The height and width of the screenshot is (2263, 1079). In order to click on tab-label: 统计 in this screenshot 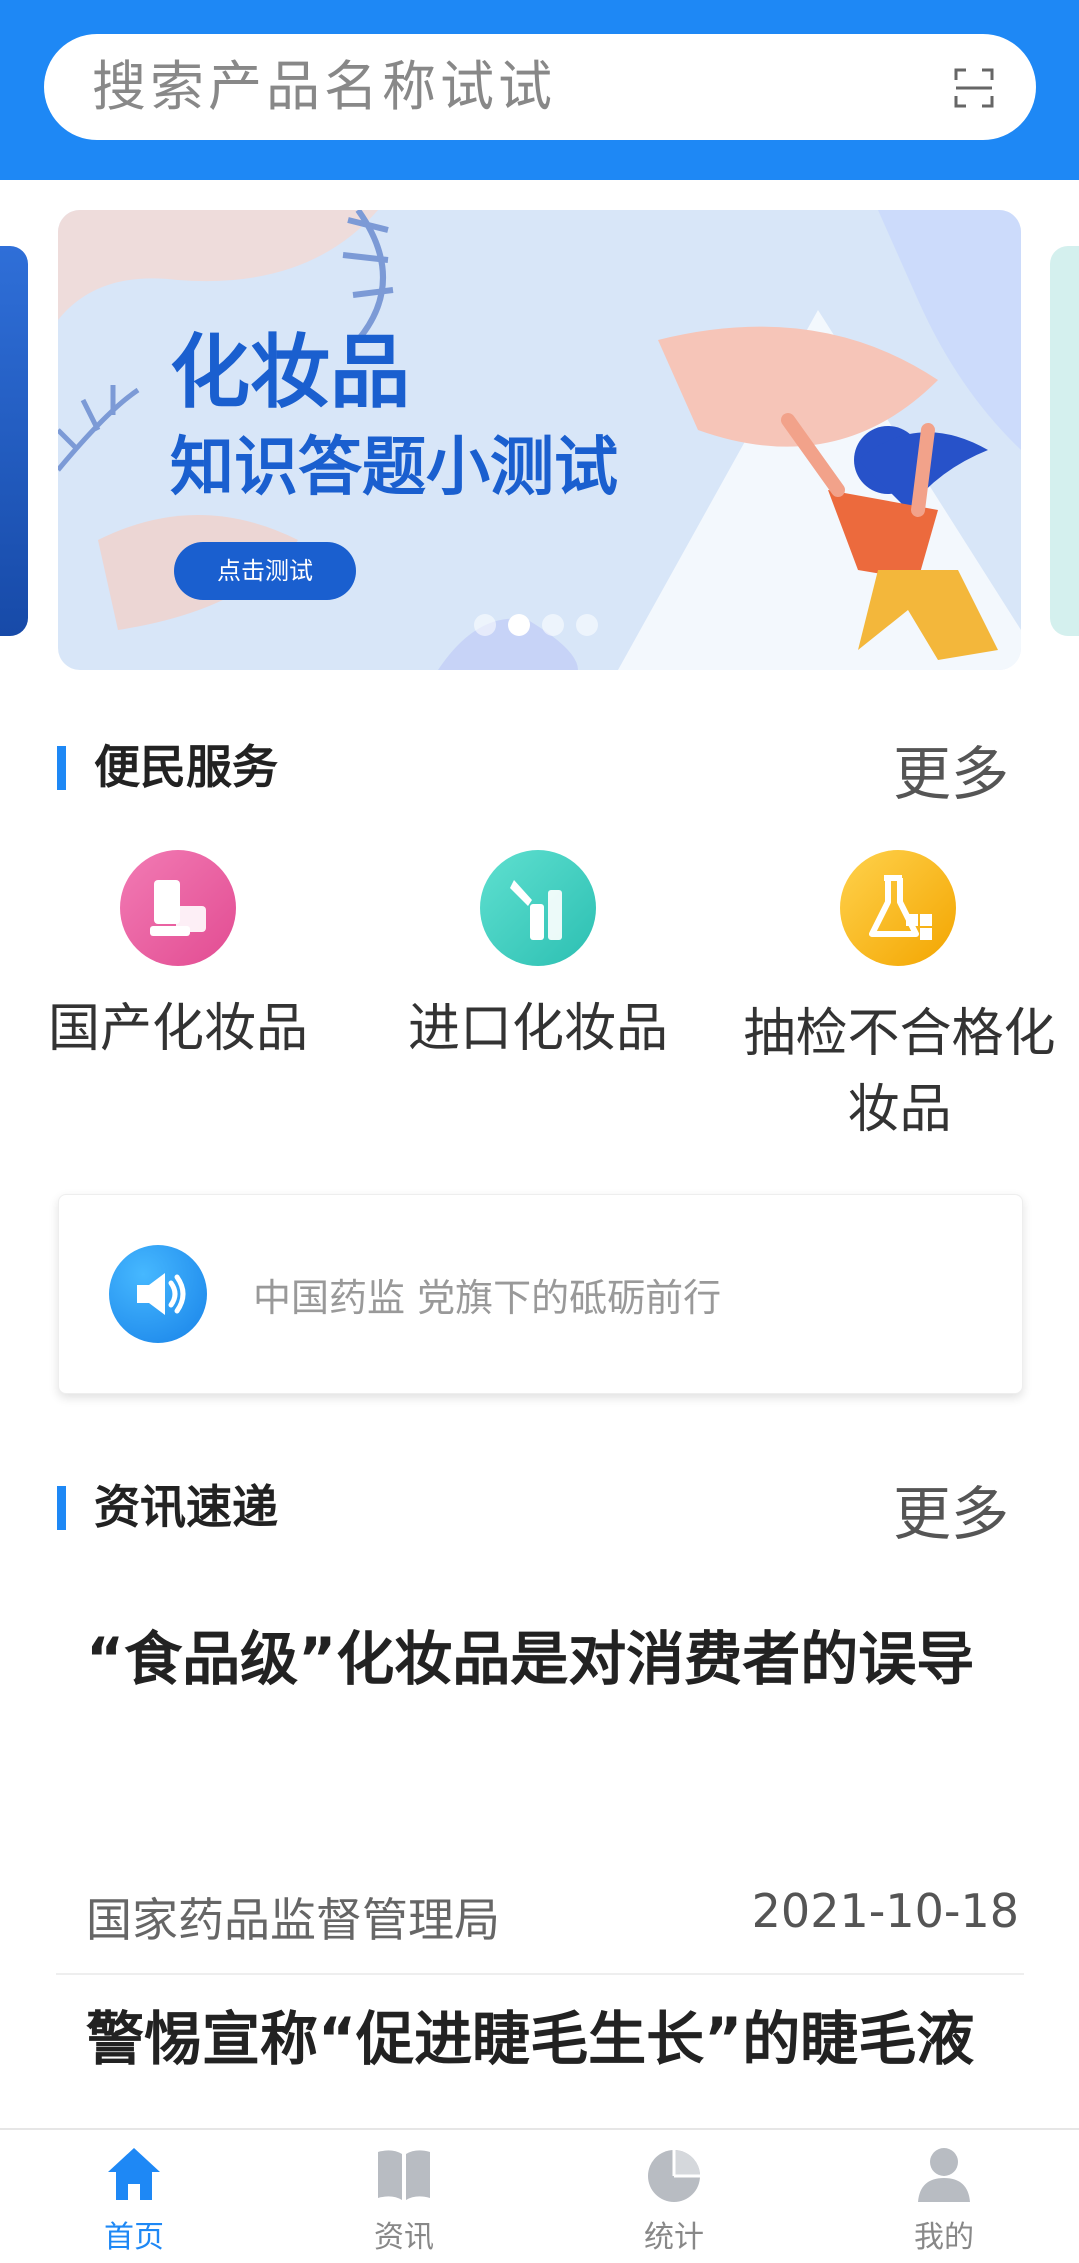, I will do `click(674, 2237)`.